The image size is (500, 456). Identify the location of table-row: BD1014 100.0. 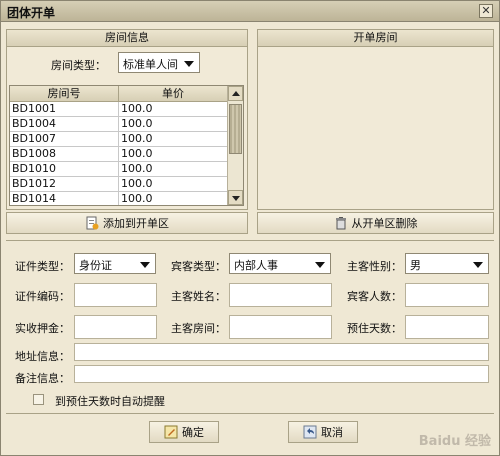
(119, 198).